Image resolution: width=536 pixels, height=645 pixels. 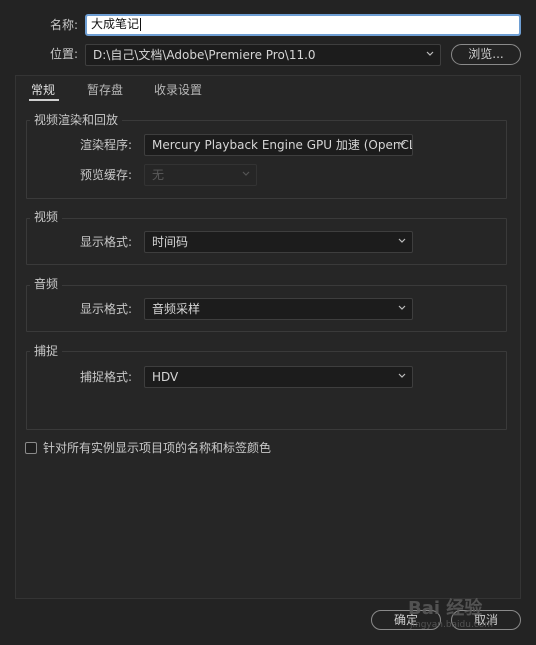 What do you see at coordinates (46, 351) in the screenshot?
I see `capture-group-title: 捕捉` at bounding box center [46, 351].